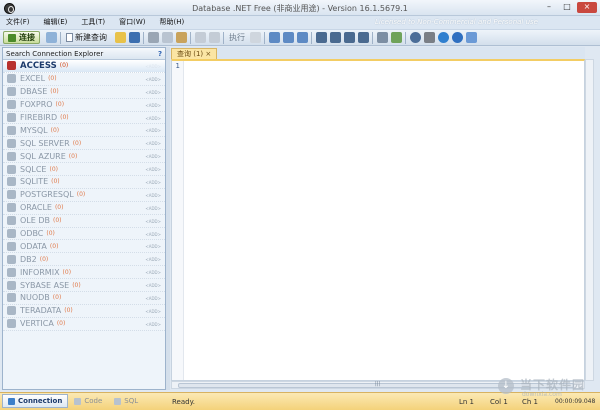 The width and height of the screenshot is (600, 410). Describe the element at coordinates (84, 144) in the screenshot. I see `connection-item-sql-server: SQL SERVER (0) <ADD>` at that location.